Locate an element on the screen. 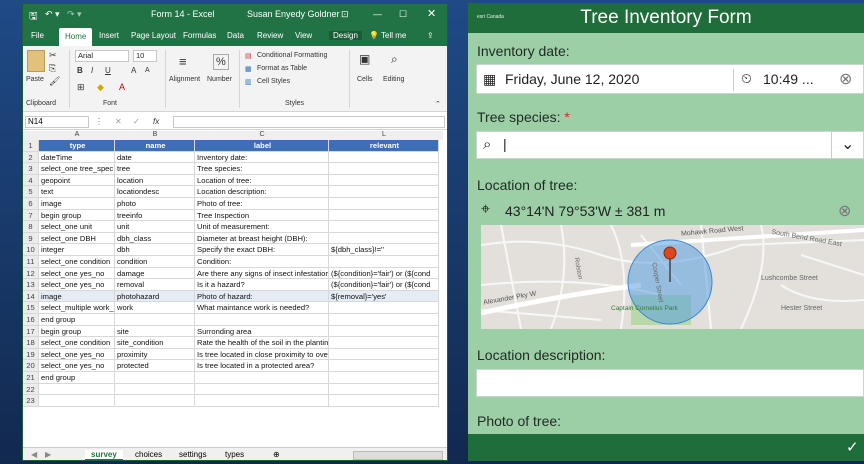 This screenshot has height=464, width=864. share-icon: ⇪ is located at coordinates (430, 35).